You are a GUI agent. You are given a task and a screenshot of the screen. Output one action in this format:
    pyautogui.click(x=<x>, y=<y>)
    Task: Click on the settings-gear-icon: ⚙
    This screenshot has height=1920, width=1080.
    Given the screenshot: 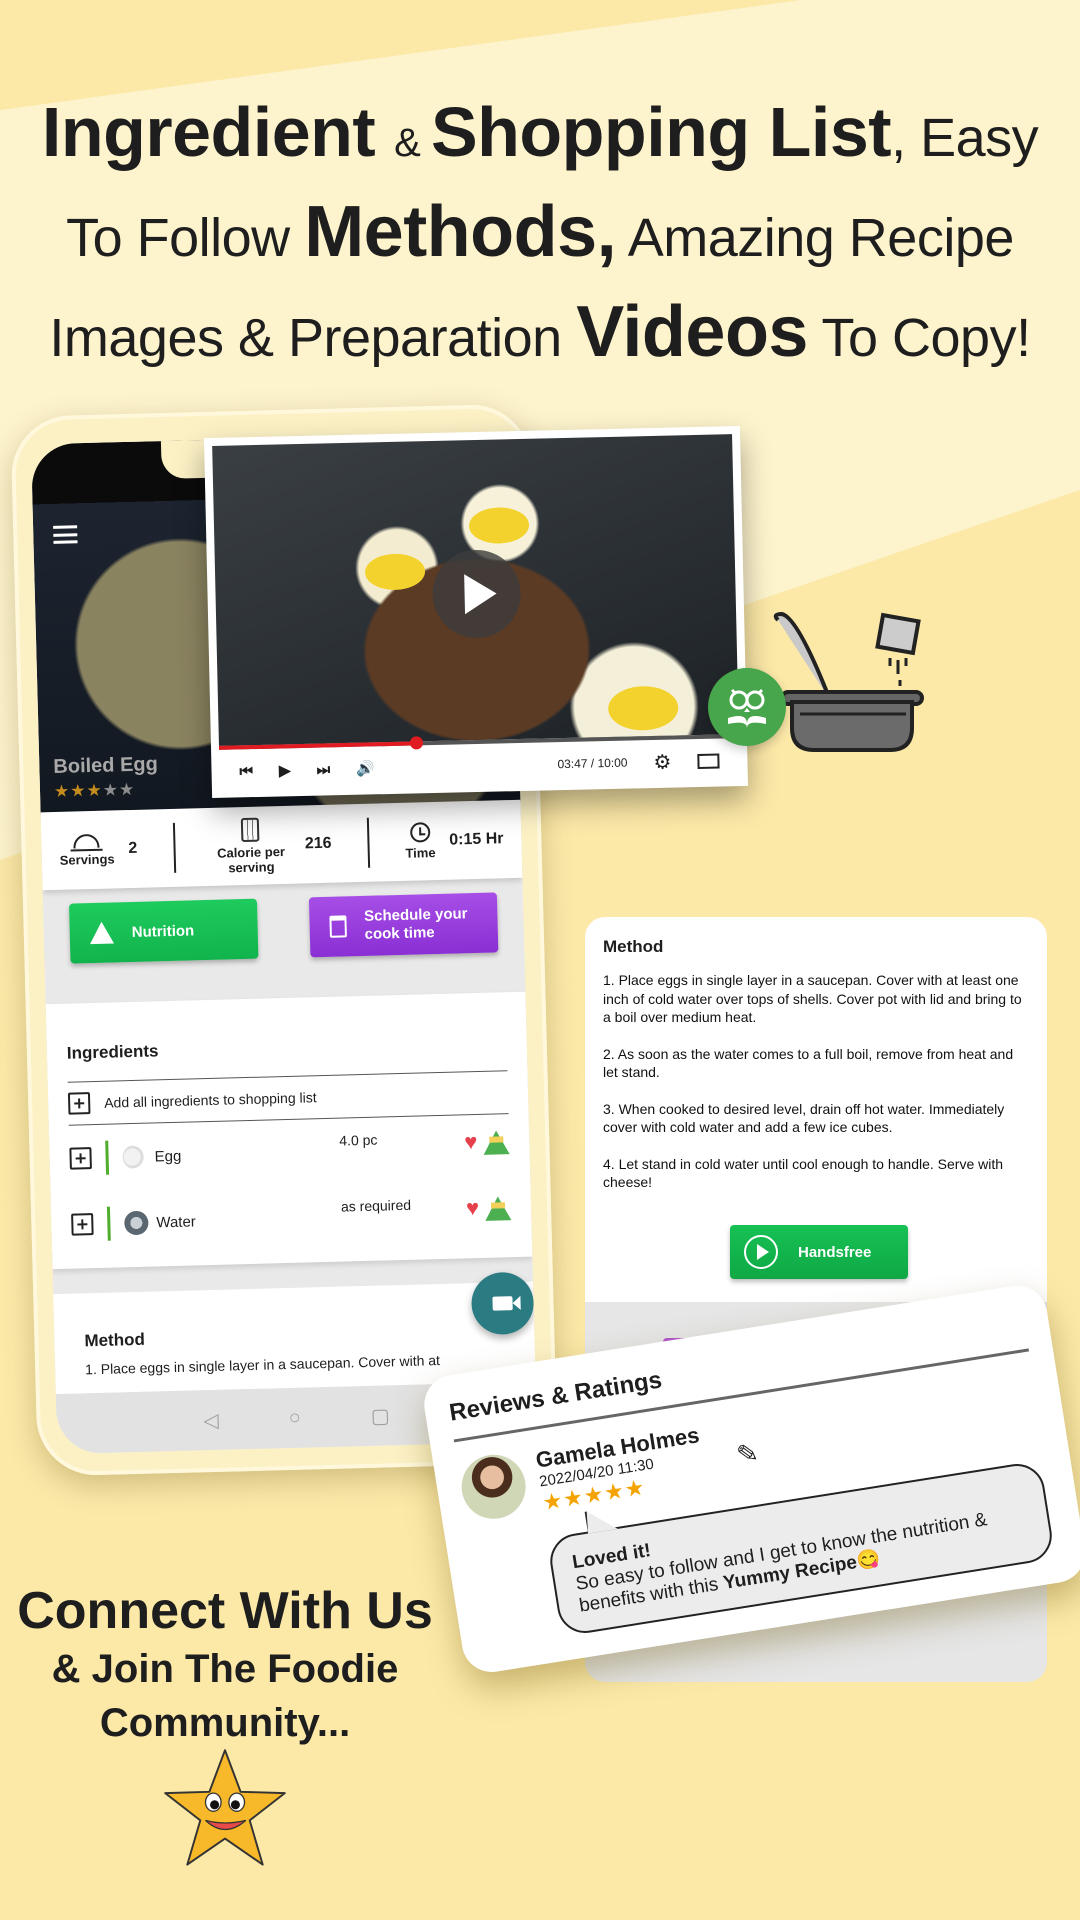 What is the action you would take?
    pyautogui.click(x=662, y=761)
    